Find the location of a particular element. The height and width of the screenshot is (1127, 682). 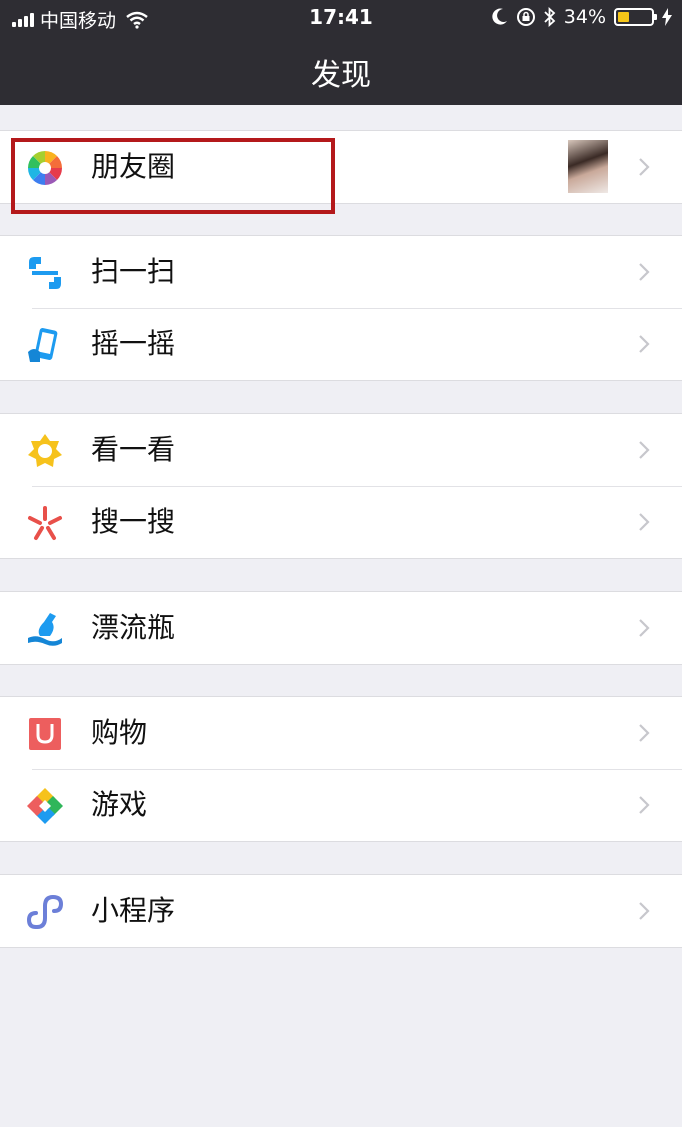

top-stories-label: 看一看 is located at coordinates (133, 449).